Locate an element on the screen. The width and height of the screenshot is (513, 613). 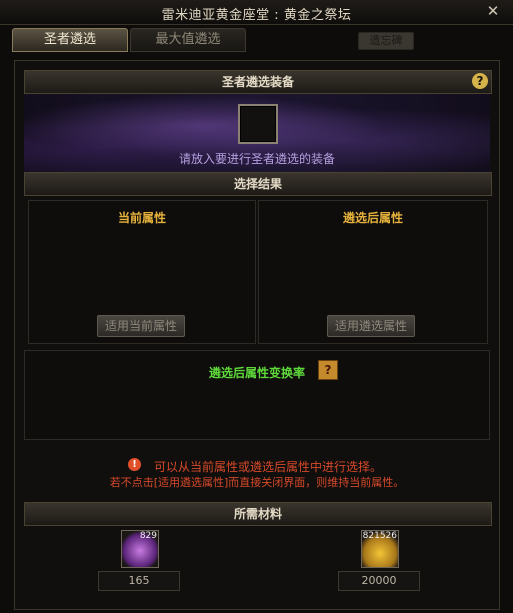
tab-saint-selection: 圣者遴选 is located at coordinates (70, 40).